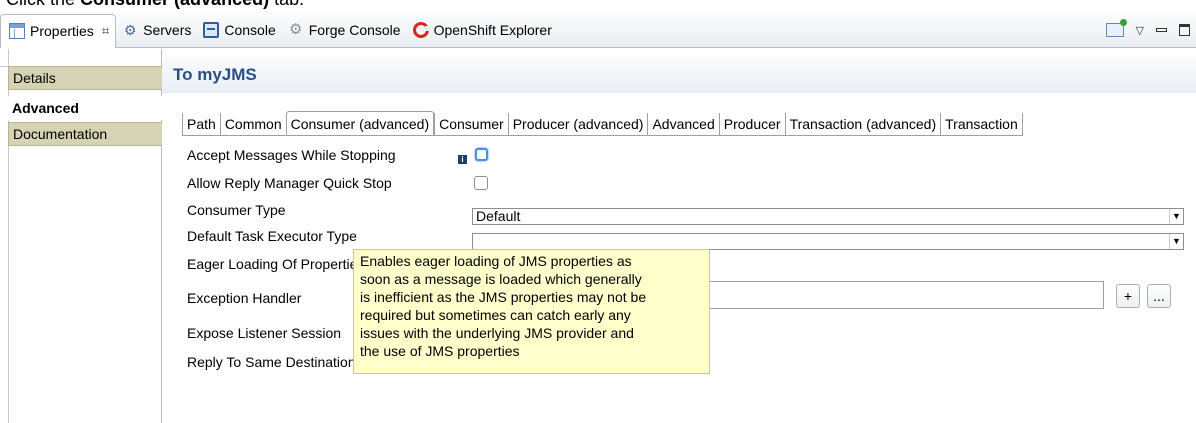 This screenshot has height=423, width=1196. I want to click on consumer-type-label: Consumer Type, so click(236, 210).